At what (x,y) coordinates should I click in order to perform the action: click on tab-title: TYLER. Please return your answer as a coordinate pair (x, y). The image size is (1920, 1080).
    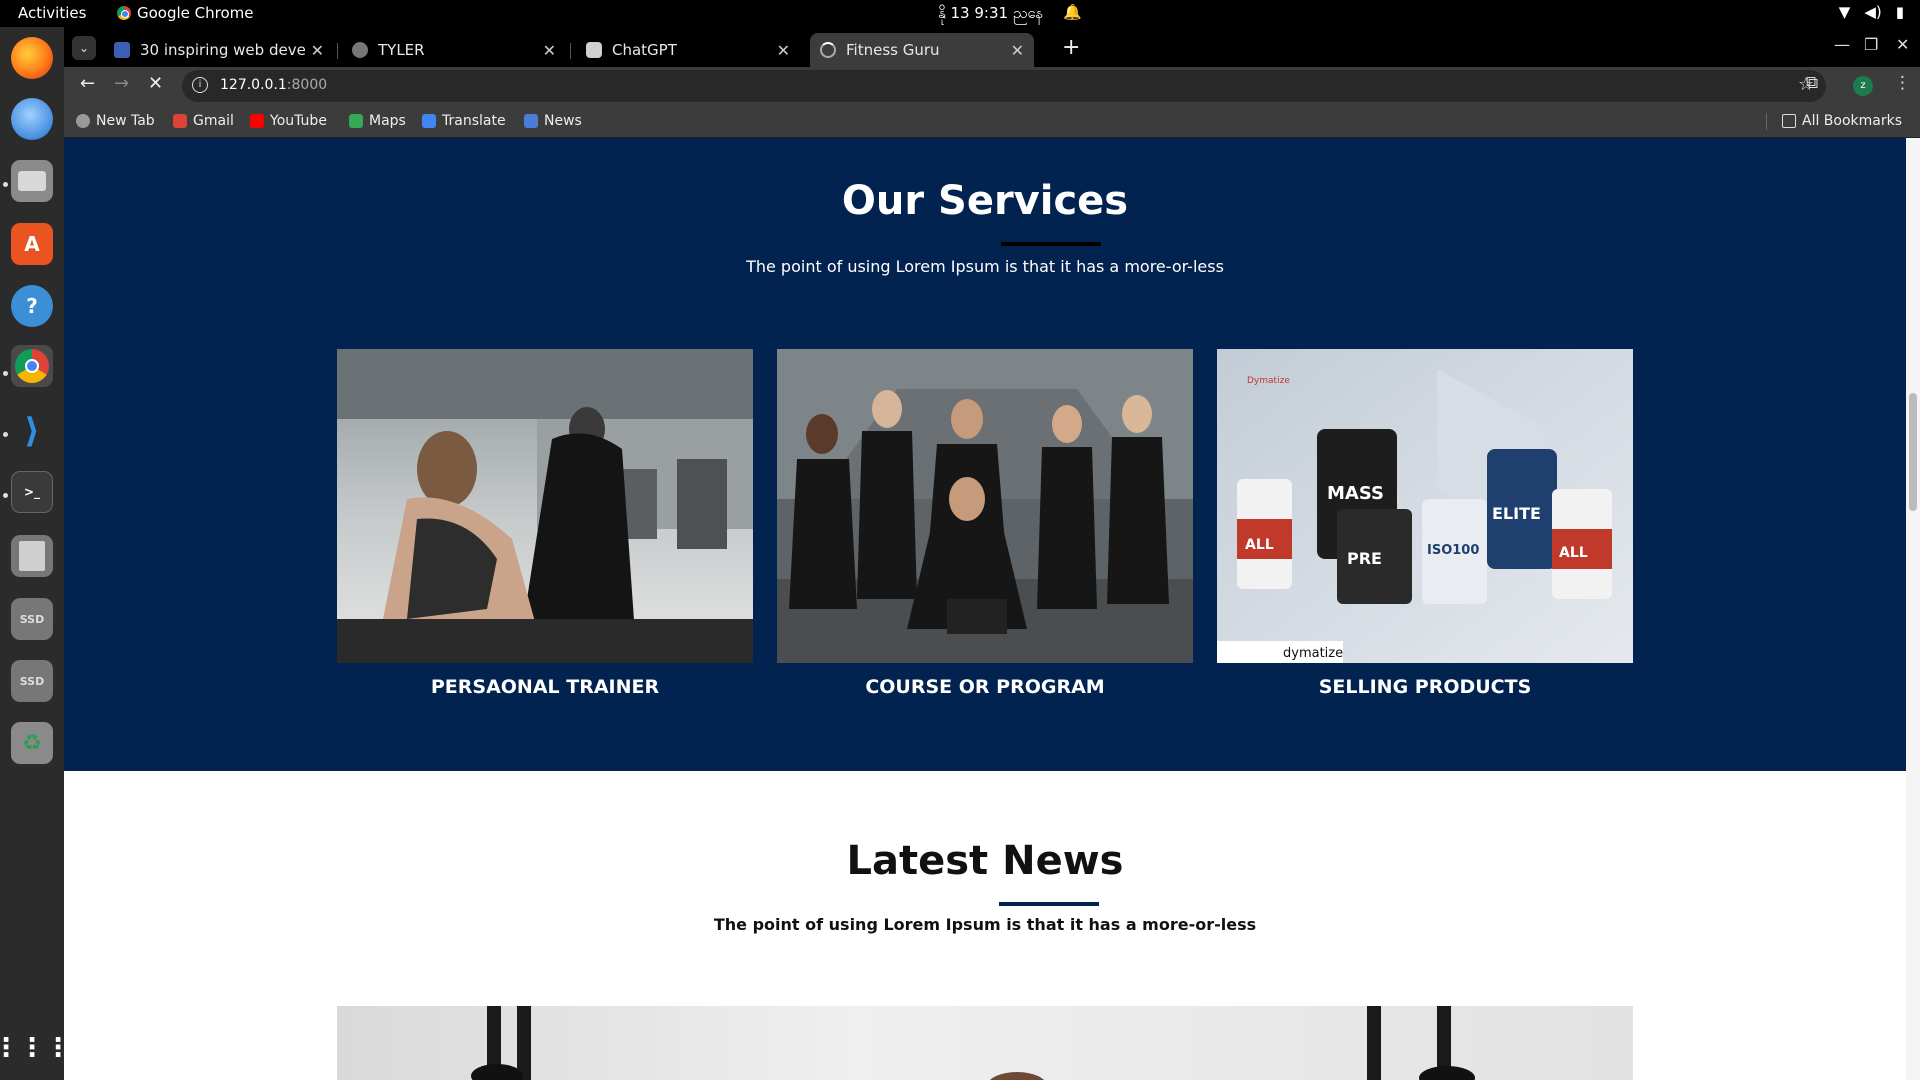
    Looking at the image, I should click on (401, 50).